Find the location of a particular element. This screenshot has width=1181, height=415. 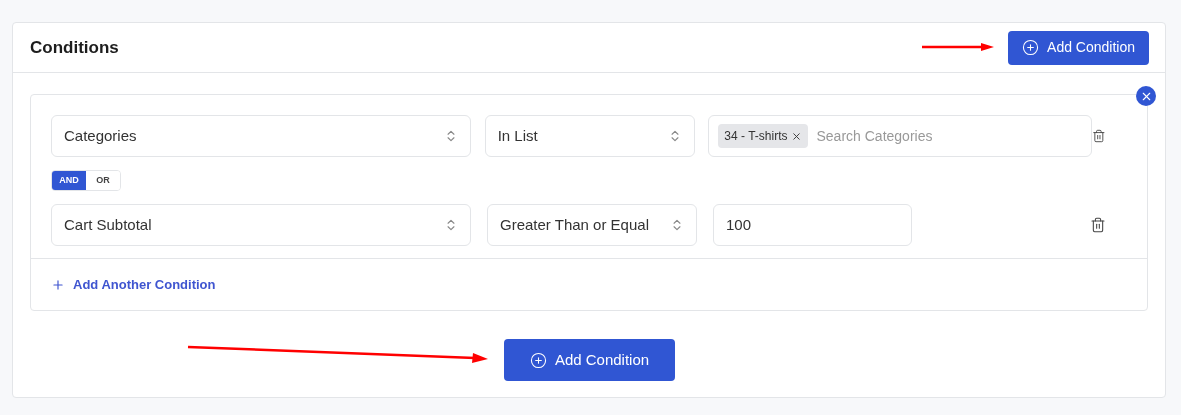

category-search-field: 34 - T-shirts Search Categories is located at coordinates (900, 136).